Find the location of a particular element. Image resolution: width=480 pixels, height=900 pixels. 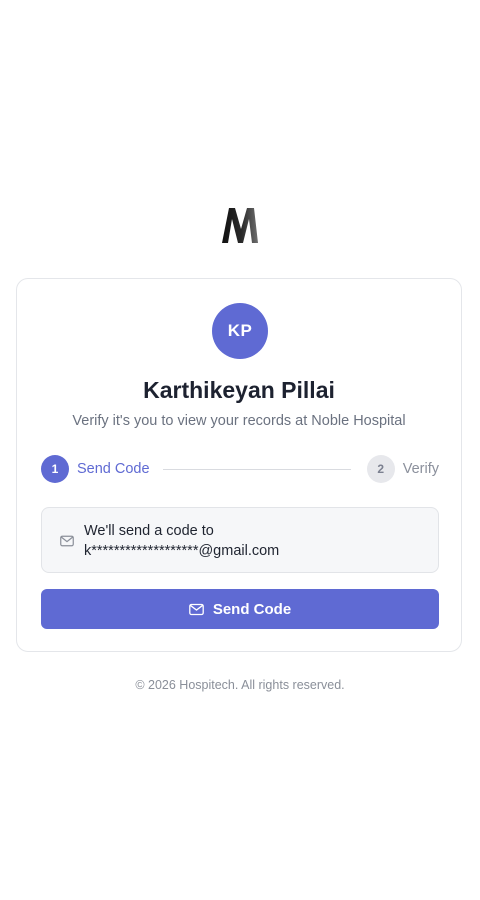

masked-email: k*******************@gmail.com is located at coordinates (182, 551).